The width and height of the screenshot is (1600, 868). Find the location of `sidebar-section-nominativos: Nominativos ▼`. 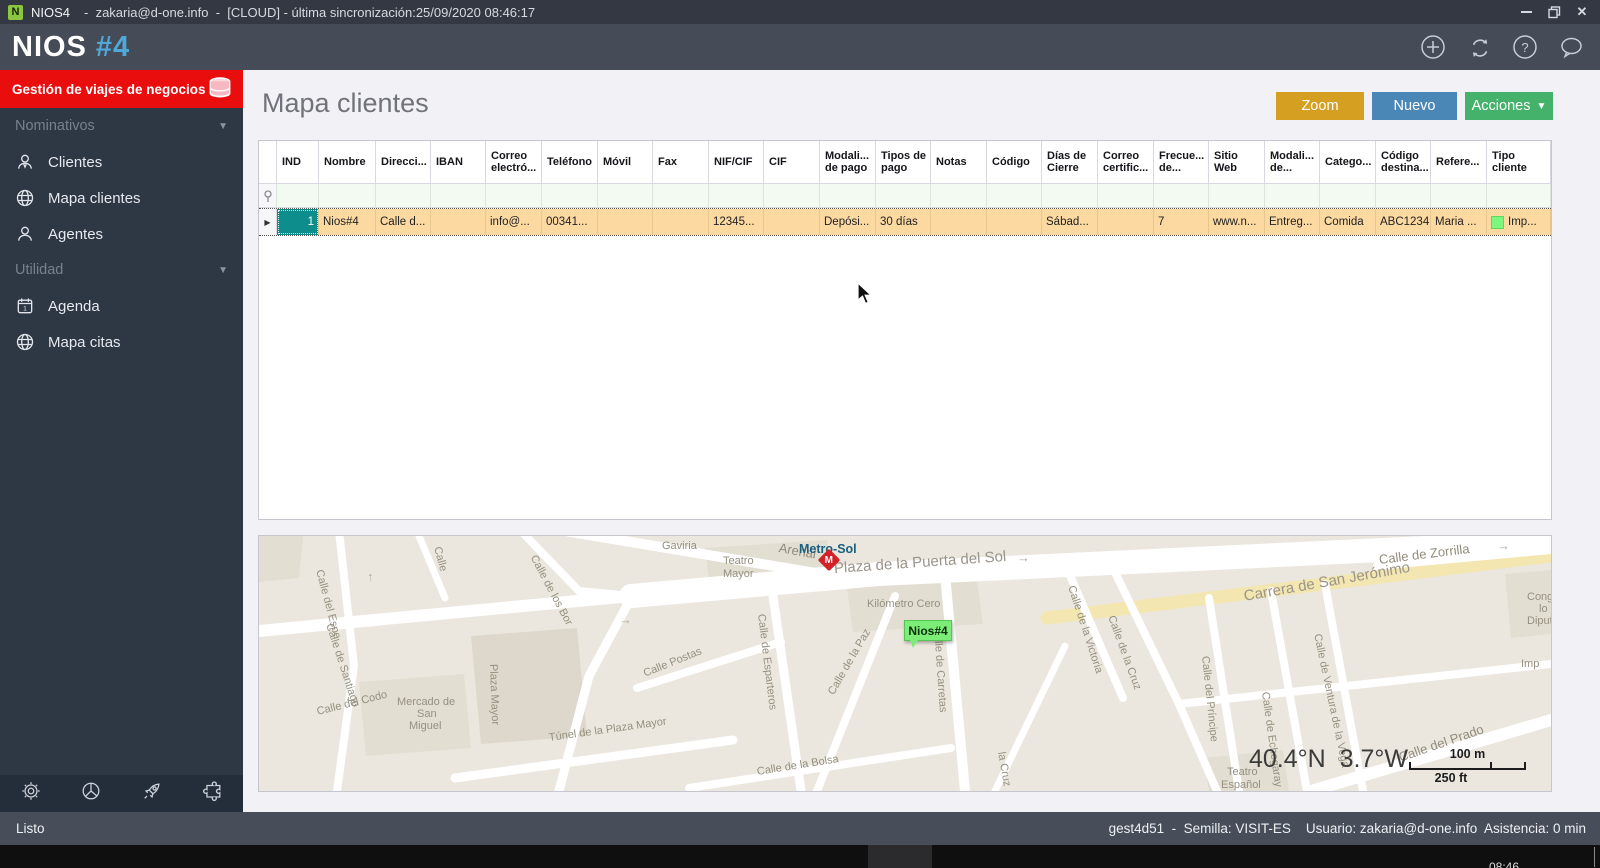

sidebar-section-nominativos: Nominativos ▼ is located at coordinates (121, 126).